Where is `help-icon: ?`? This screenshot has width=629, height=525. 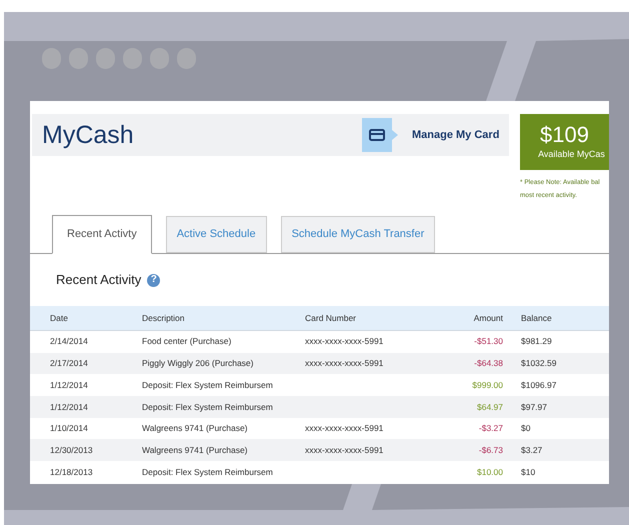 help-icon: ? is located at coordinates (153, 280).